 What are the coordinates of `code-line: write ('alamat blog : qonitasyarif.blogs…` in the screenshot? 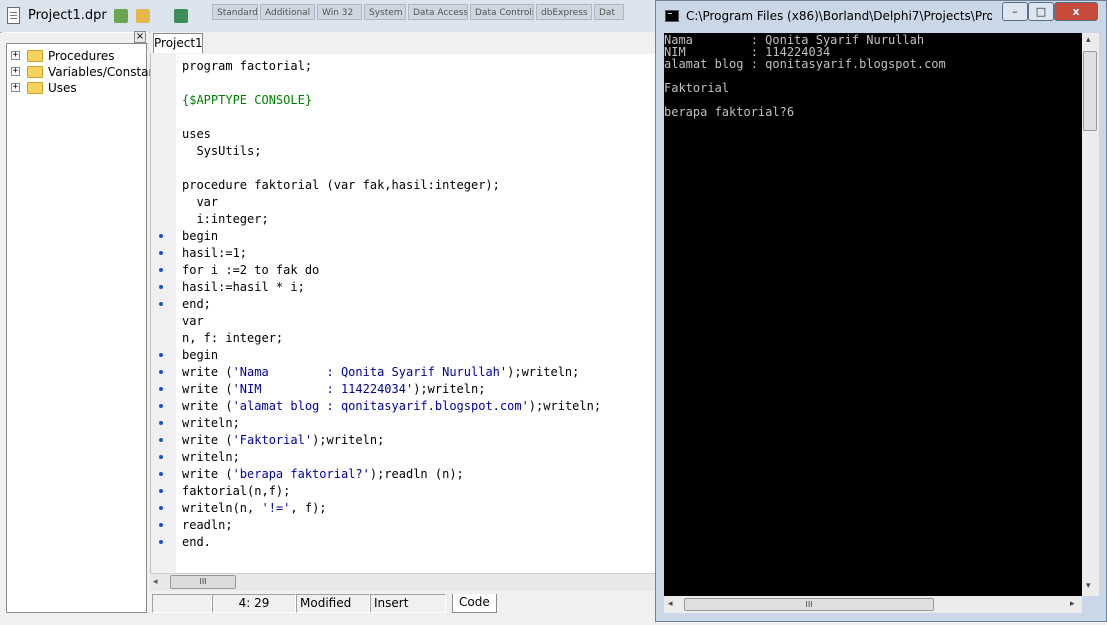 It's located at (391, 406).